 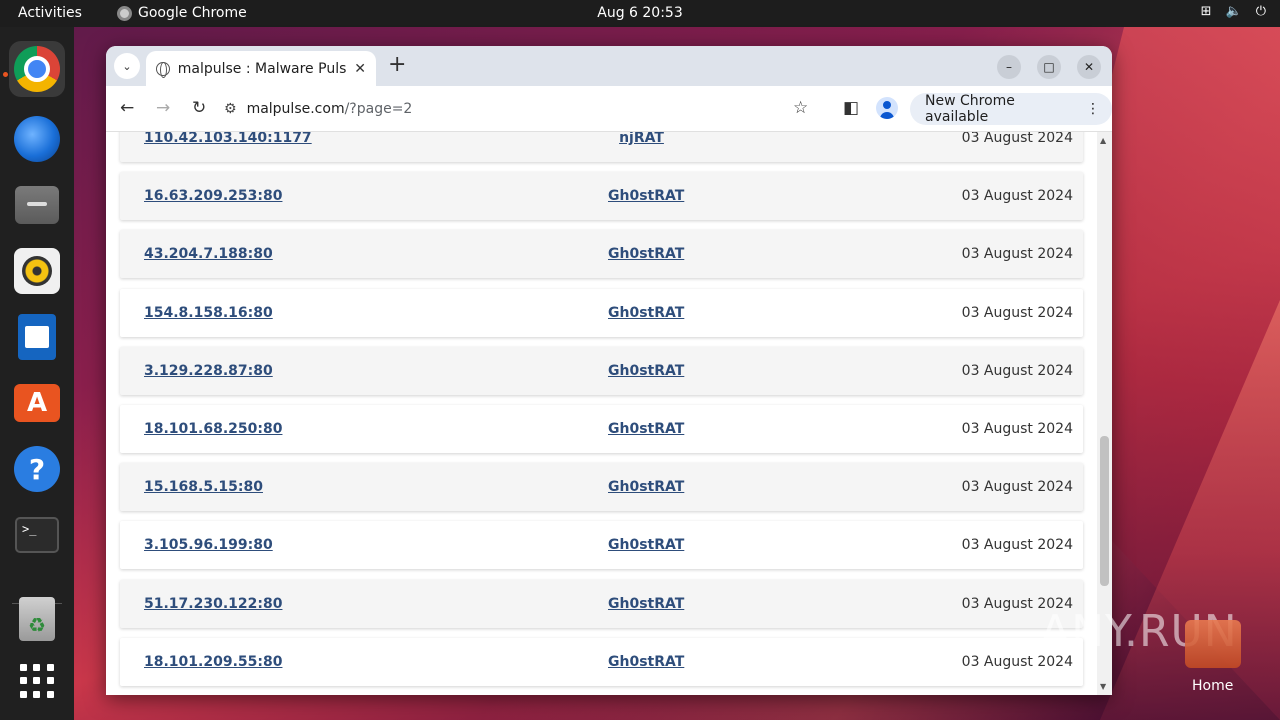 I want to click on minimize-icon: –, so click(x=1009, y=67).